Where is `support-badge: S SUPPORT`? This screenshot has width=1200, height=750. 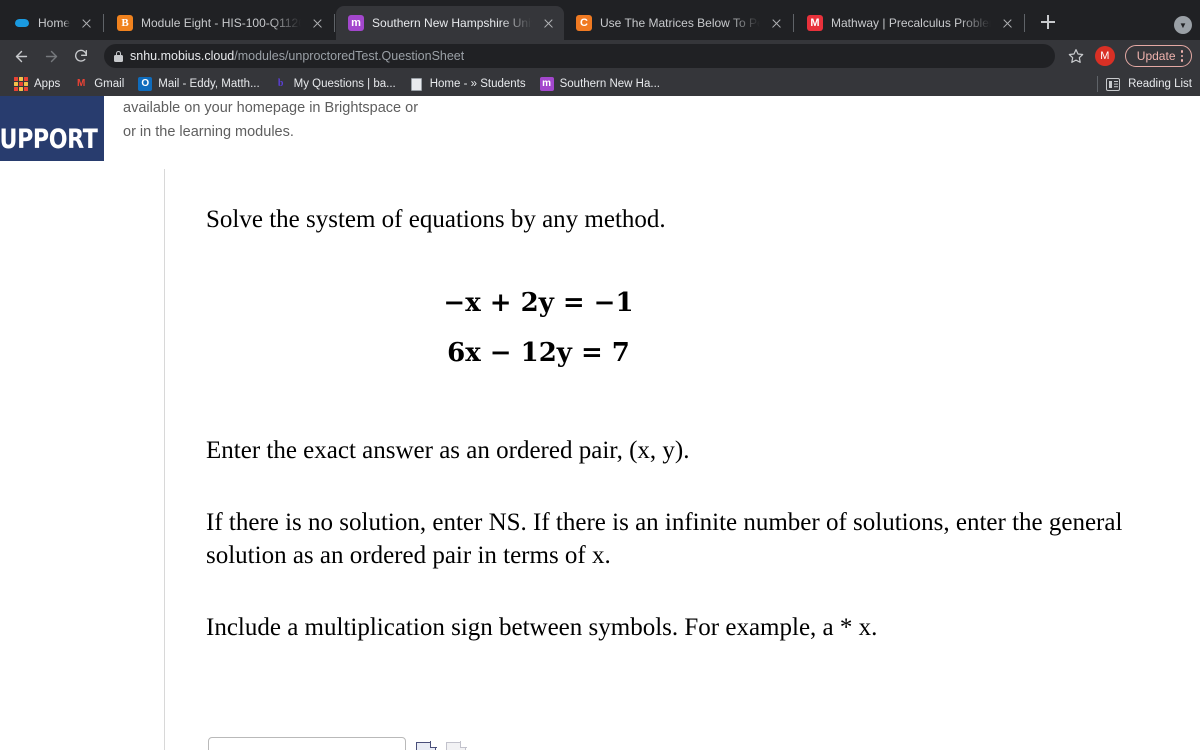
support-badge: S SUPPORT is located at coordinates (52, 128).